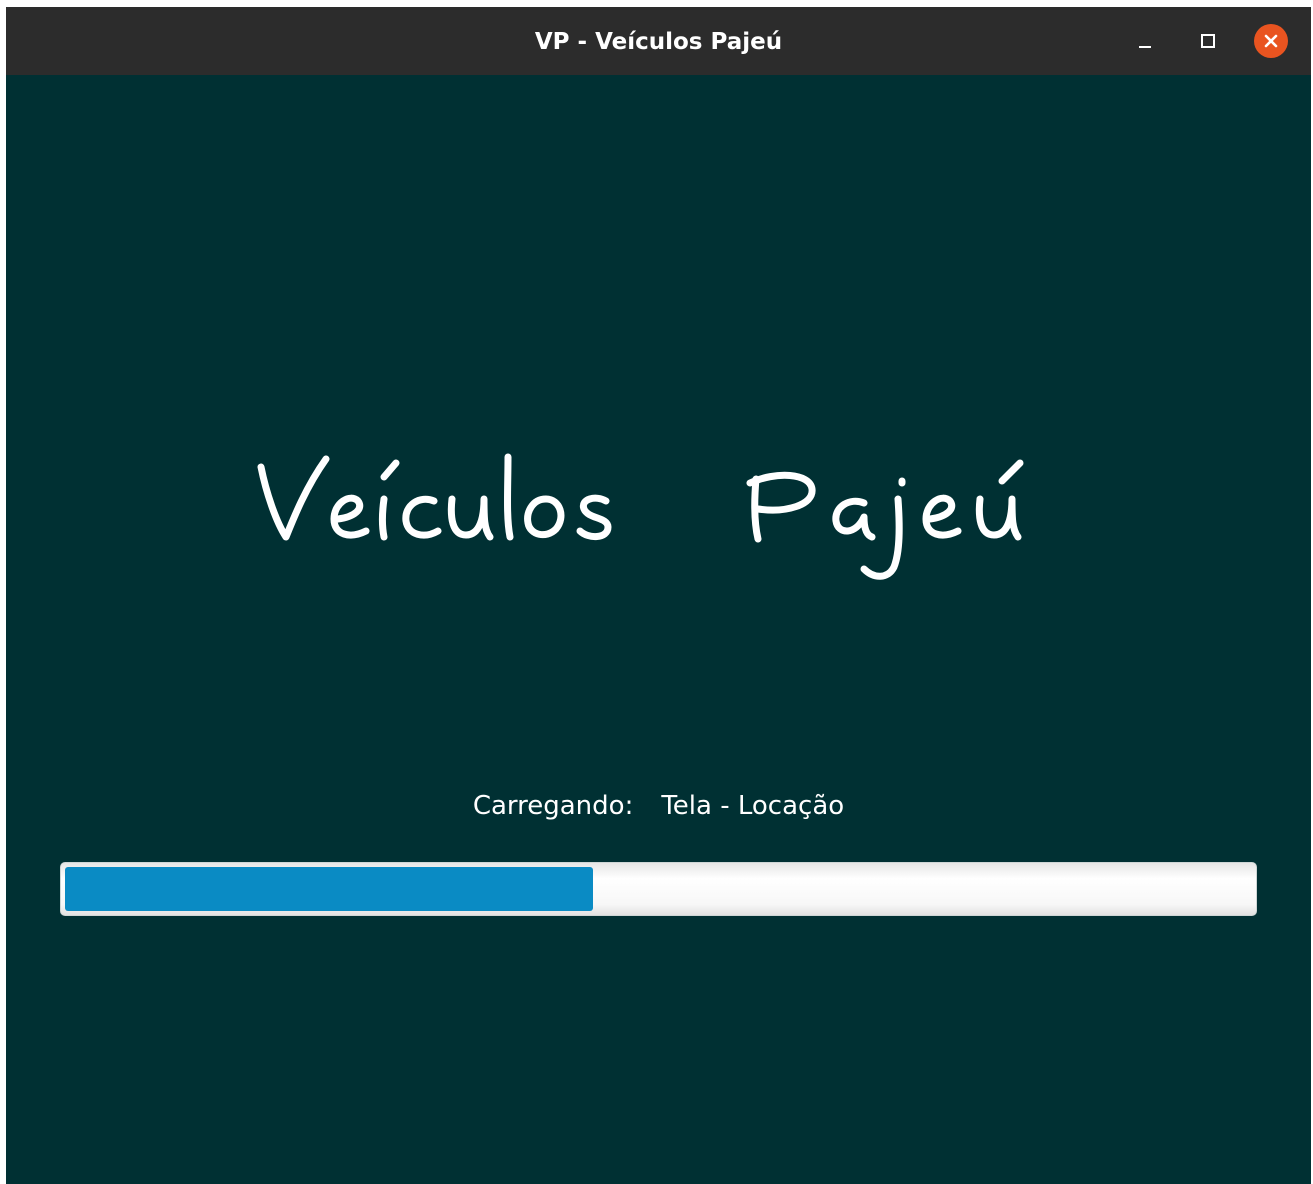 This screenshot has width=1313, height=1184. Describe the element at coordinates (753, 806) in the screenshot. I see `status-value: Tela - Locação` at that location.